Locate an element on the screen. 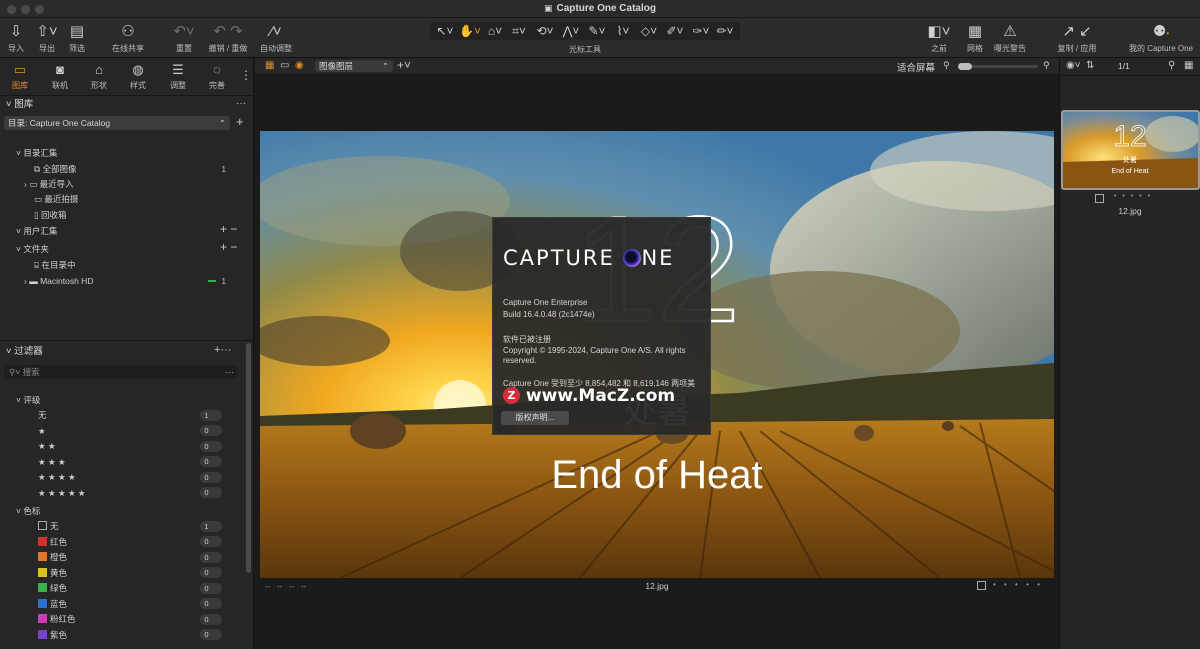 This screenshot has width=1200, height=649. sort-icon: ⇅ is located at coordinates (1090, 65).